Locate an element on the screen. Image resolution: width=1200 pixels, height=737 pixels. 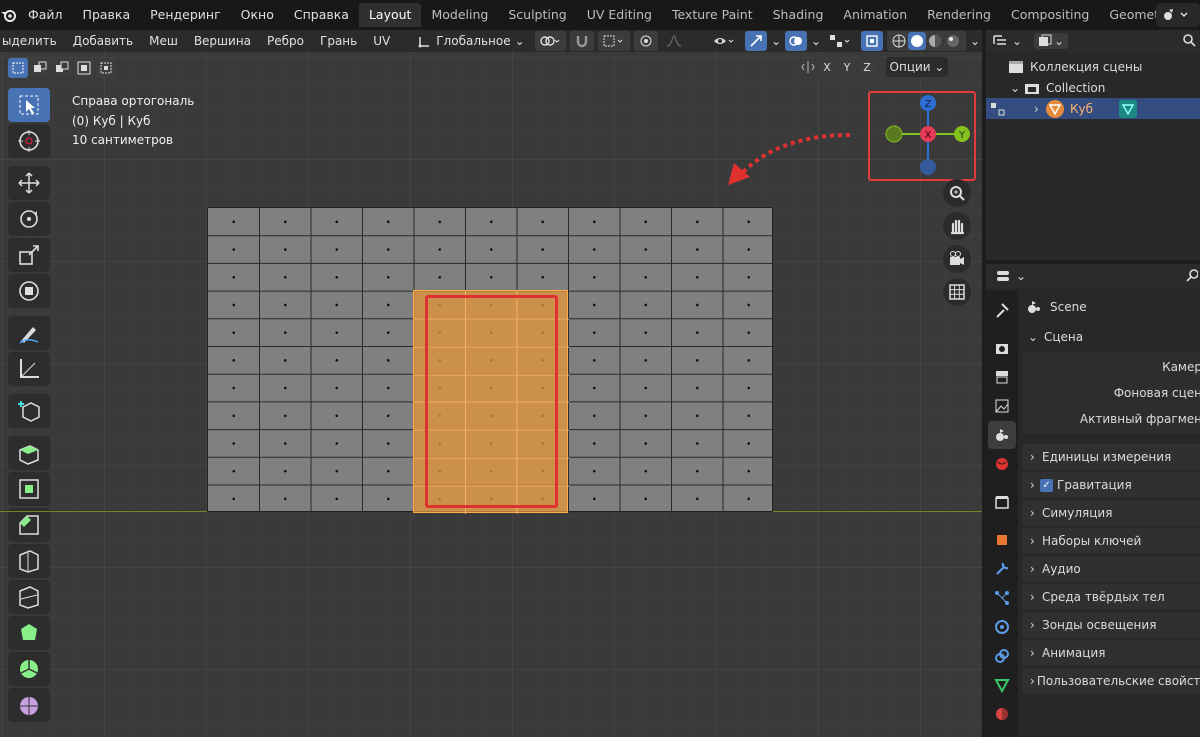
xray-toggle-button is located at coordinates (871, 41).